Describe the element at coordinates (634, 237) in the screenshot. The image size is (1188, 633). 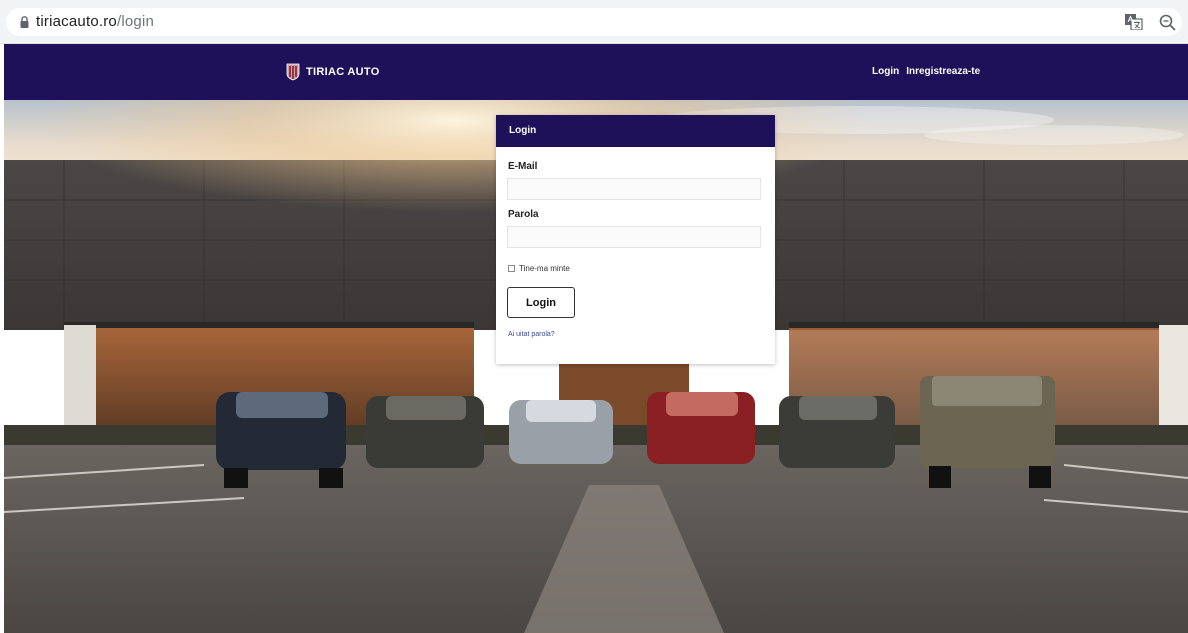
I see `password-field` at that location.